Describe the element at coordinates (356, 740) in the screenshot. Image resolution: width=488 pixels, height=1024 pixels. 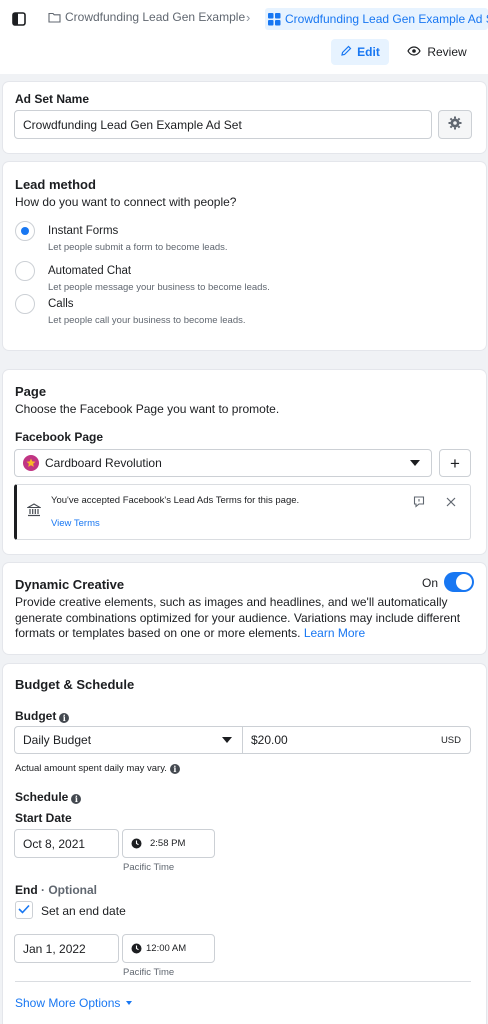
I see `budget-amount-input: $20.00 USD` at that location.